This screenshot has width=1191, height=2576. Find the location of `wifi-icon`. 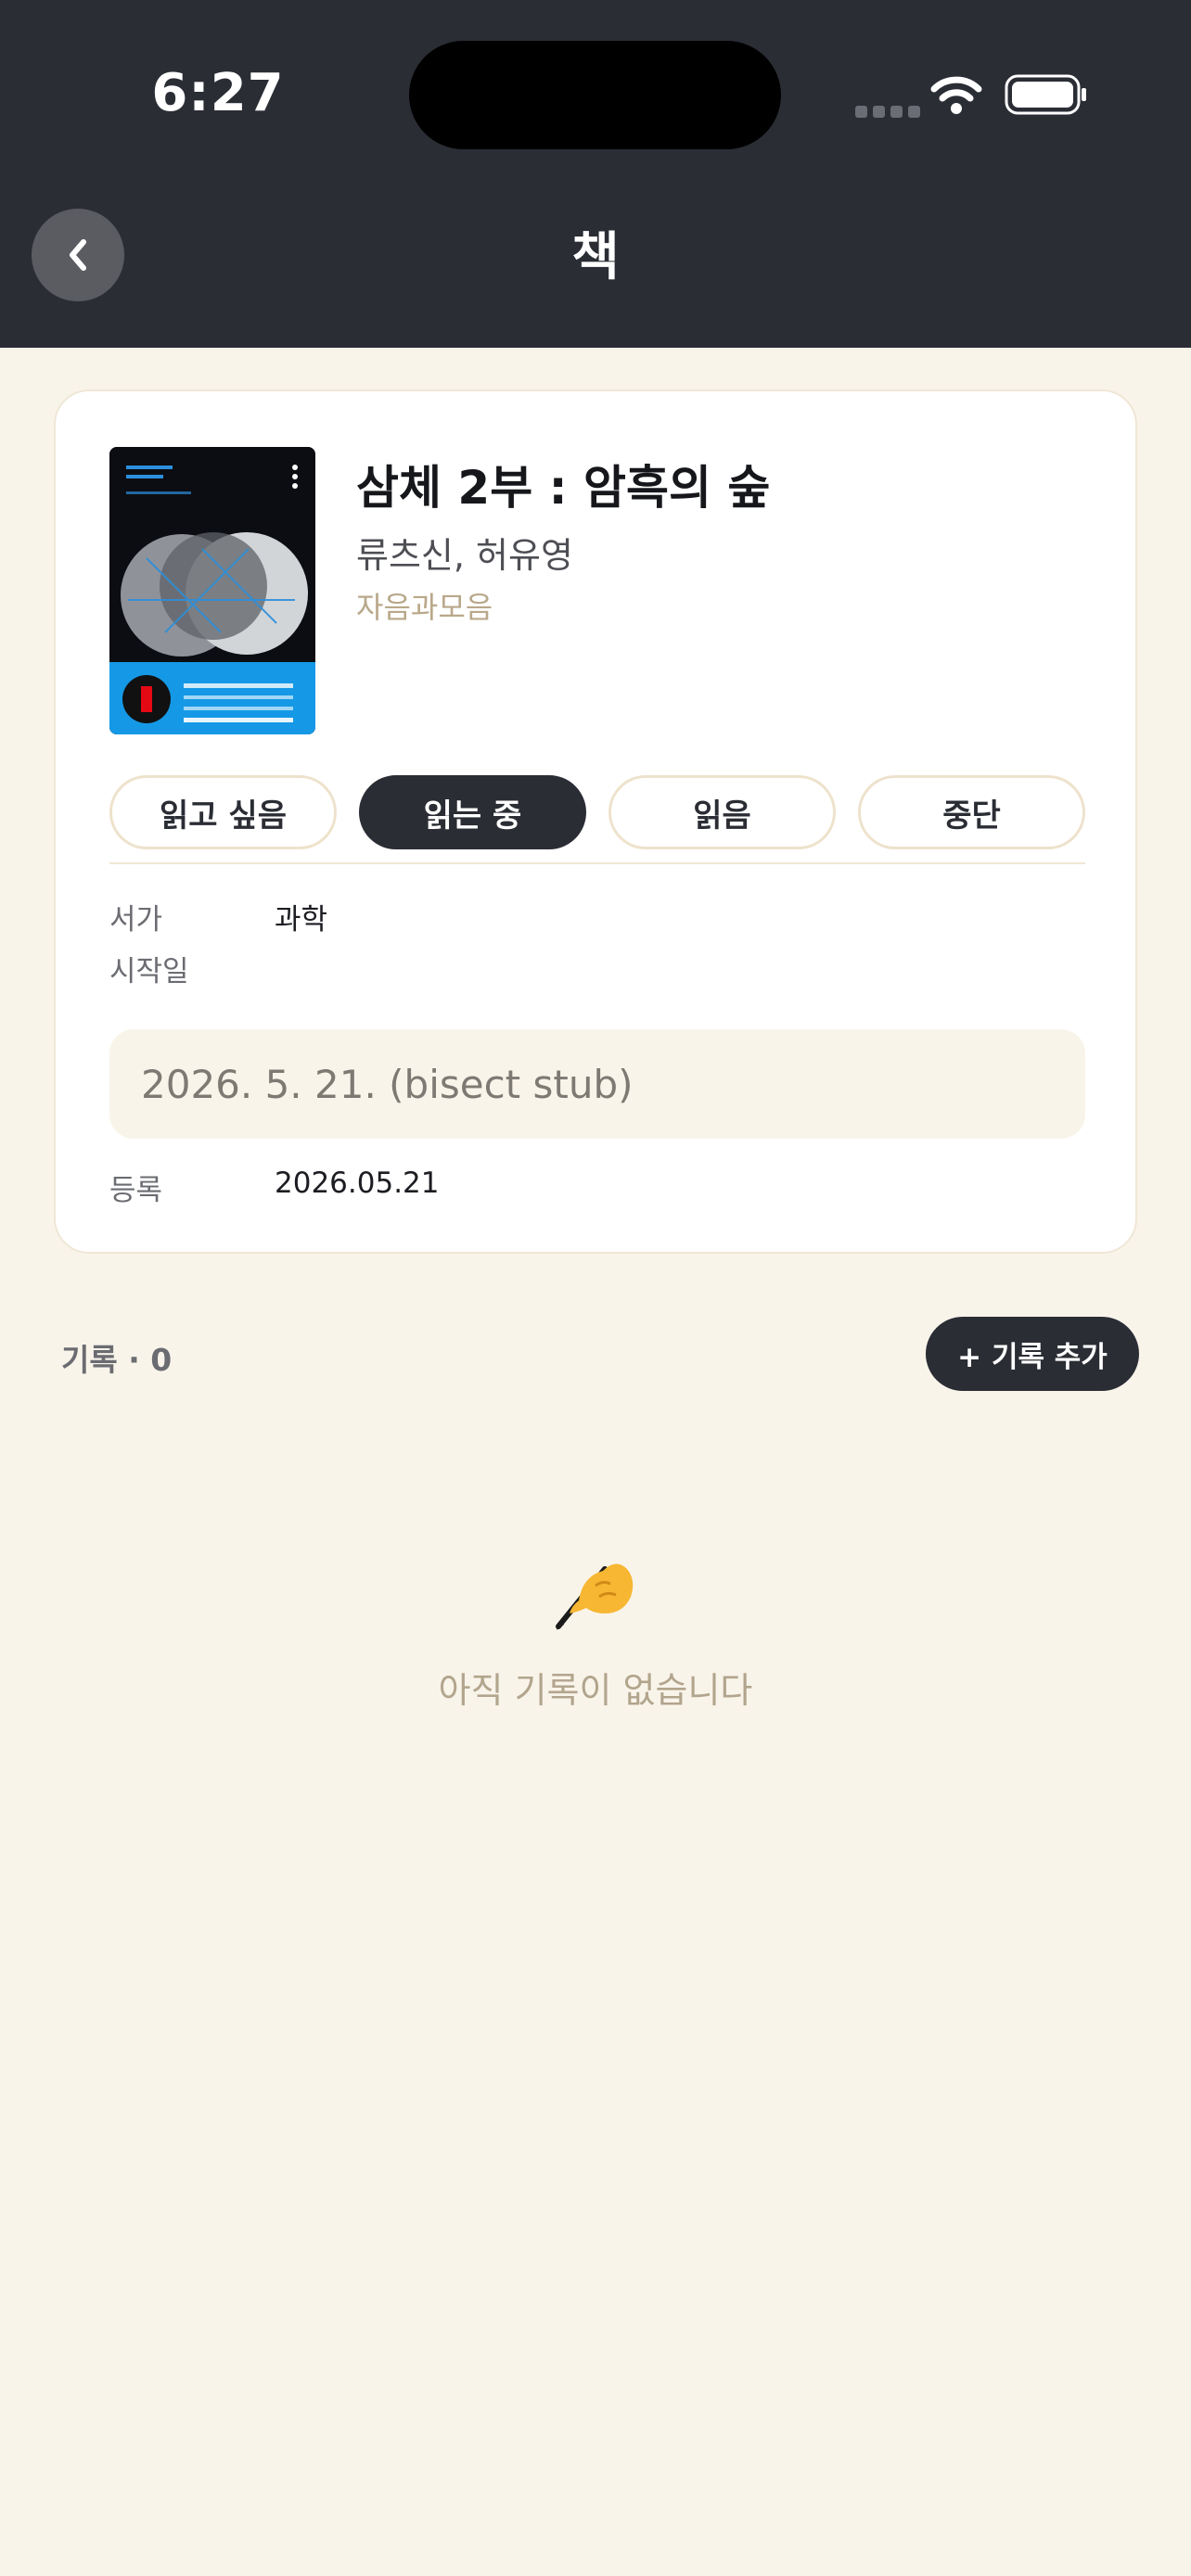

wifi-icon is located at coordinates (956, 97).